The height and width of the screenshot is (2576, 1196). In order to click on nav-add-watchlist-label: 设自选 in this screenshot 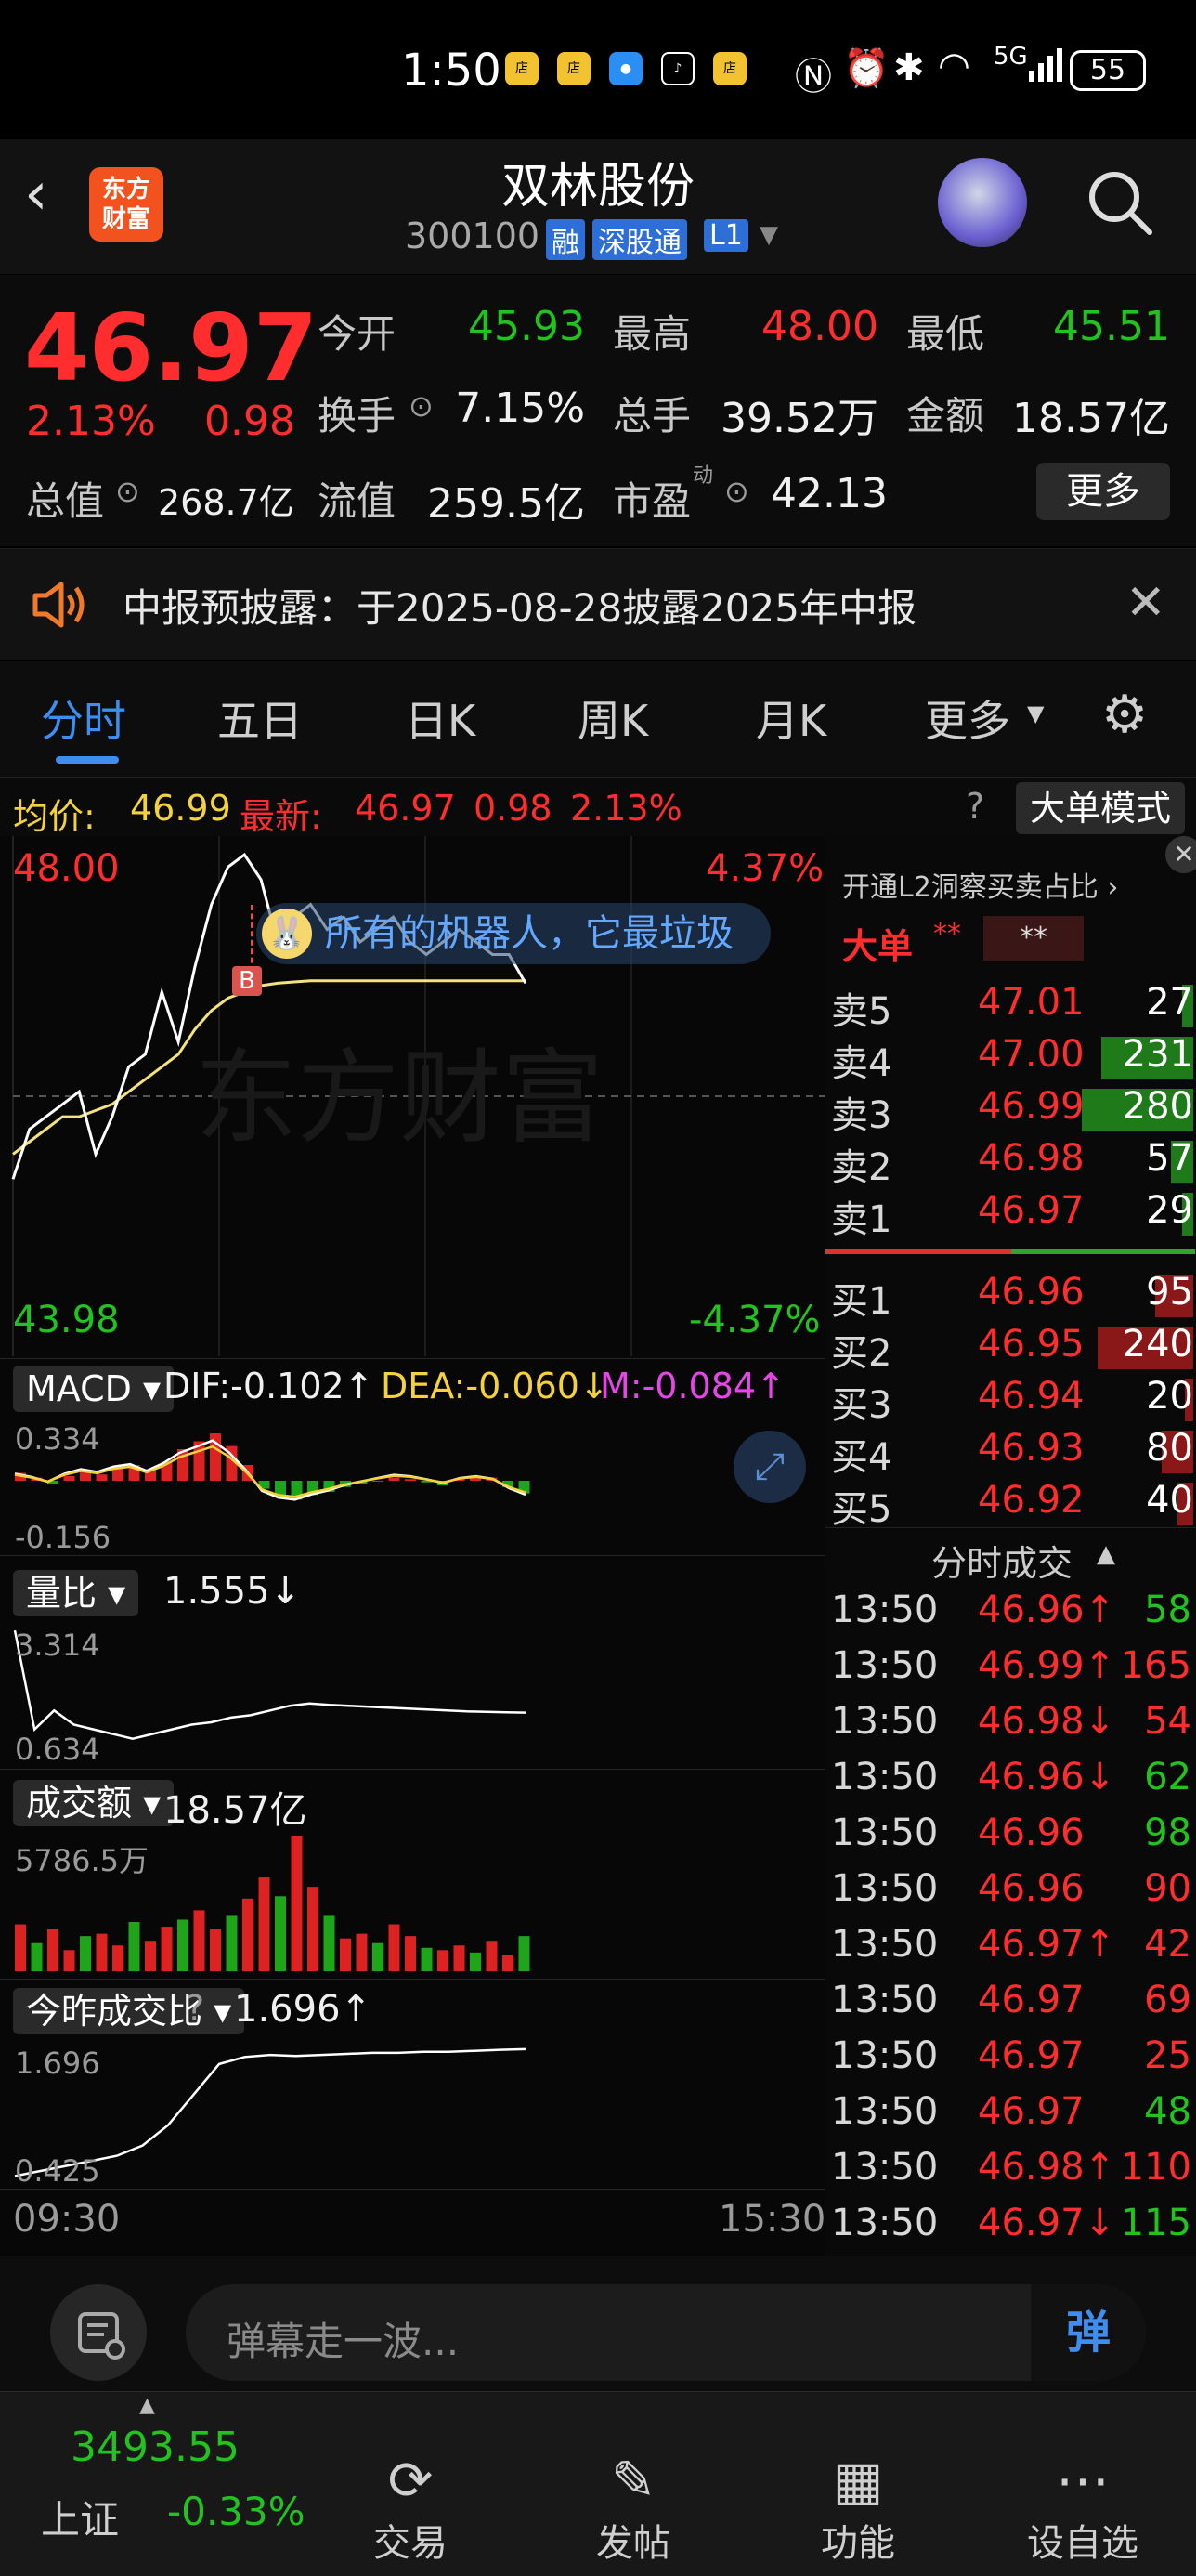, I will do `click(1082, 2543)`.